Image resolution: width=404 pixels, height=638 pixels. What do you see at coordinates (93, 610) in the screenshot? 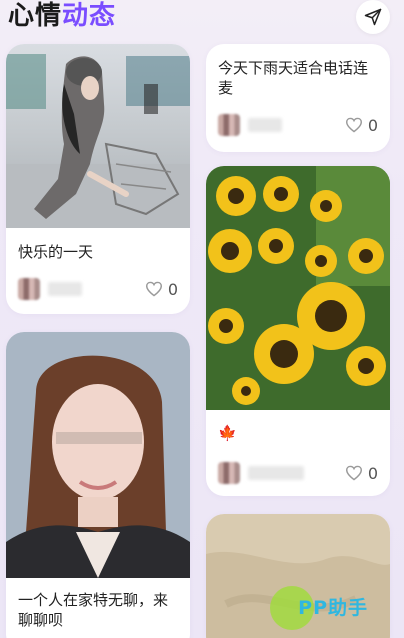
I see `post-caption-4: 一个人在家特无聊，来聊聊呗` at bounding box center [93, 610].